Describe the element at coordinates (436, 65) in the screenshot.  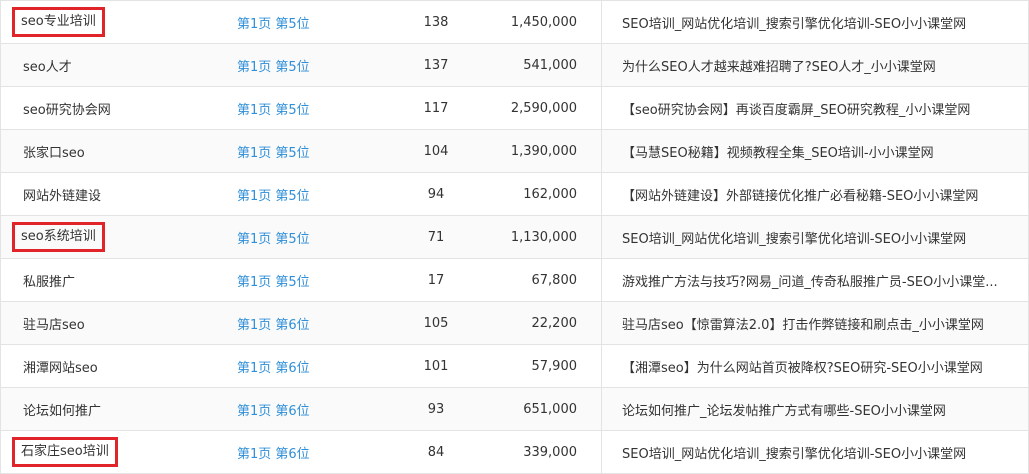
I see `index-cell: 137` at that location.